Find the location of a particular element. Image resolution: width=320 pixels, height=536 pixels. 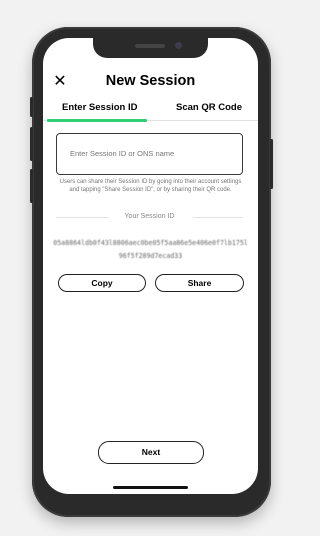

speaker is located at coordinates (150, 46).